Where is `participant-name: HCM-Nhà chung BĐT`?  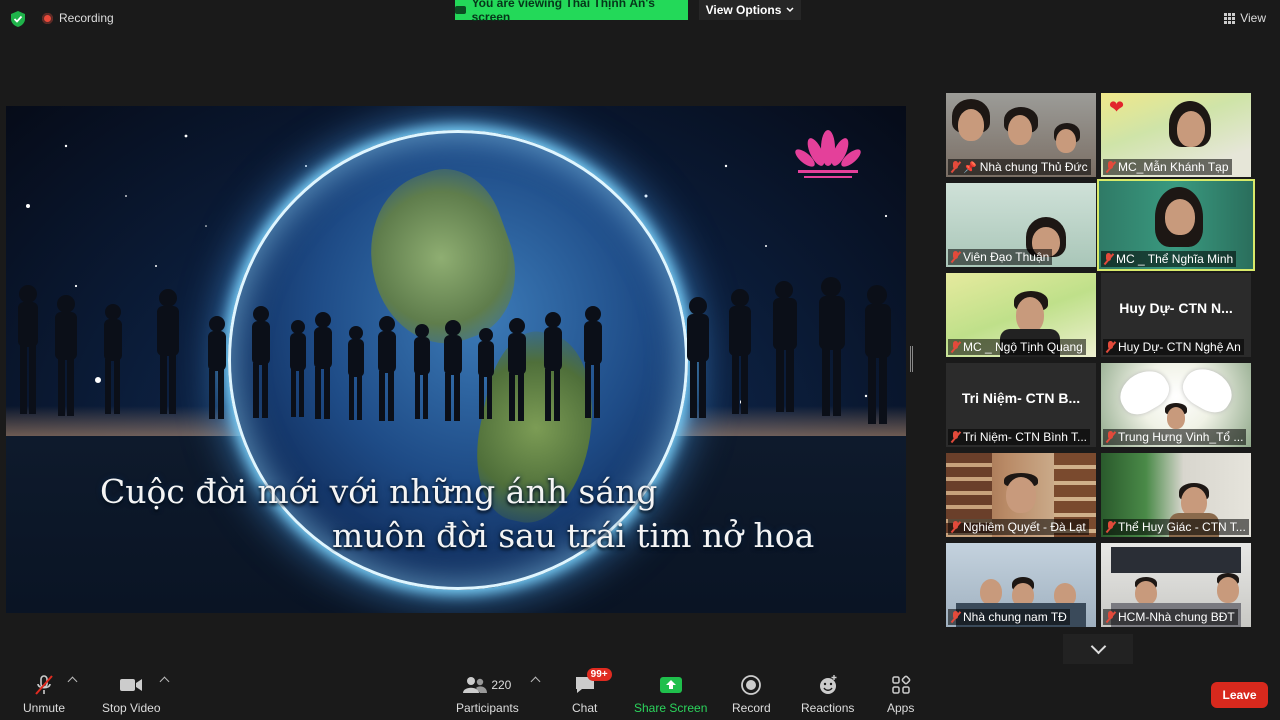
participant-name: HCM-Nhà chung BĐT is located at coordinates (1176, 617).